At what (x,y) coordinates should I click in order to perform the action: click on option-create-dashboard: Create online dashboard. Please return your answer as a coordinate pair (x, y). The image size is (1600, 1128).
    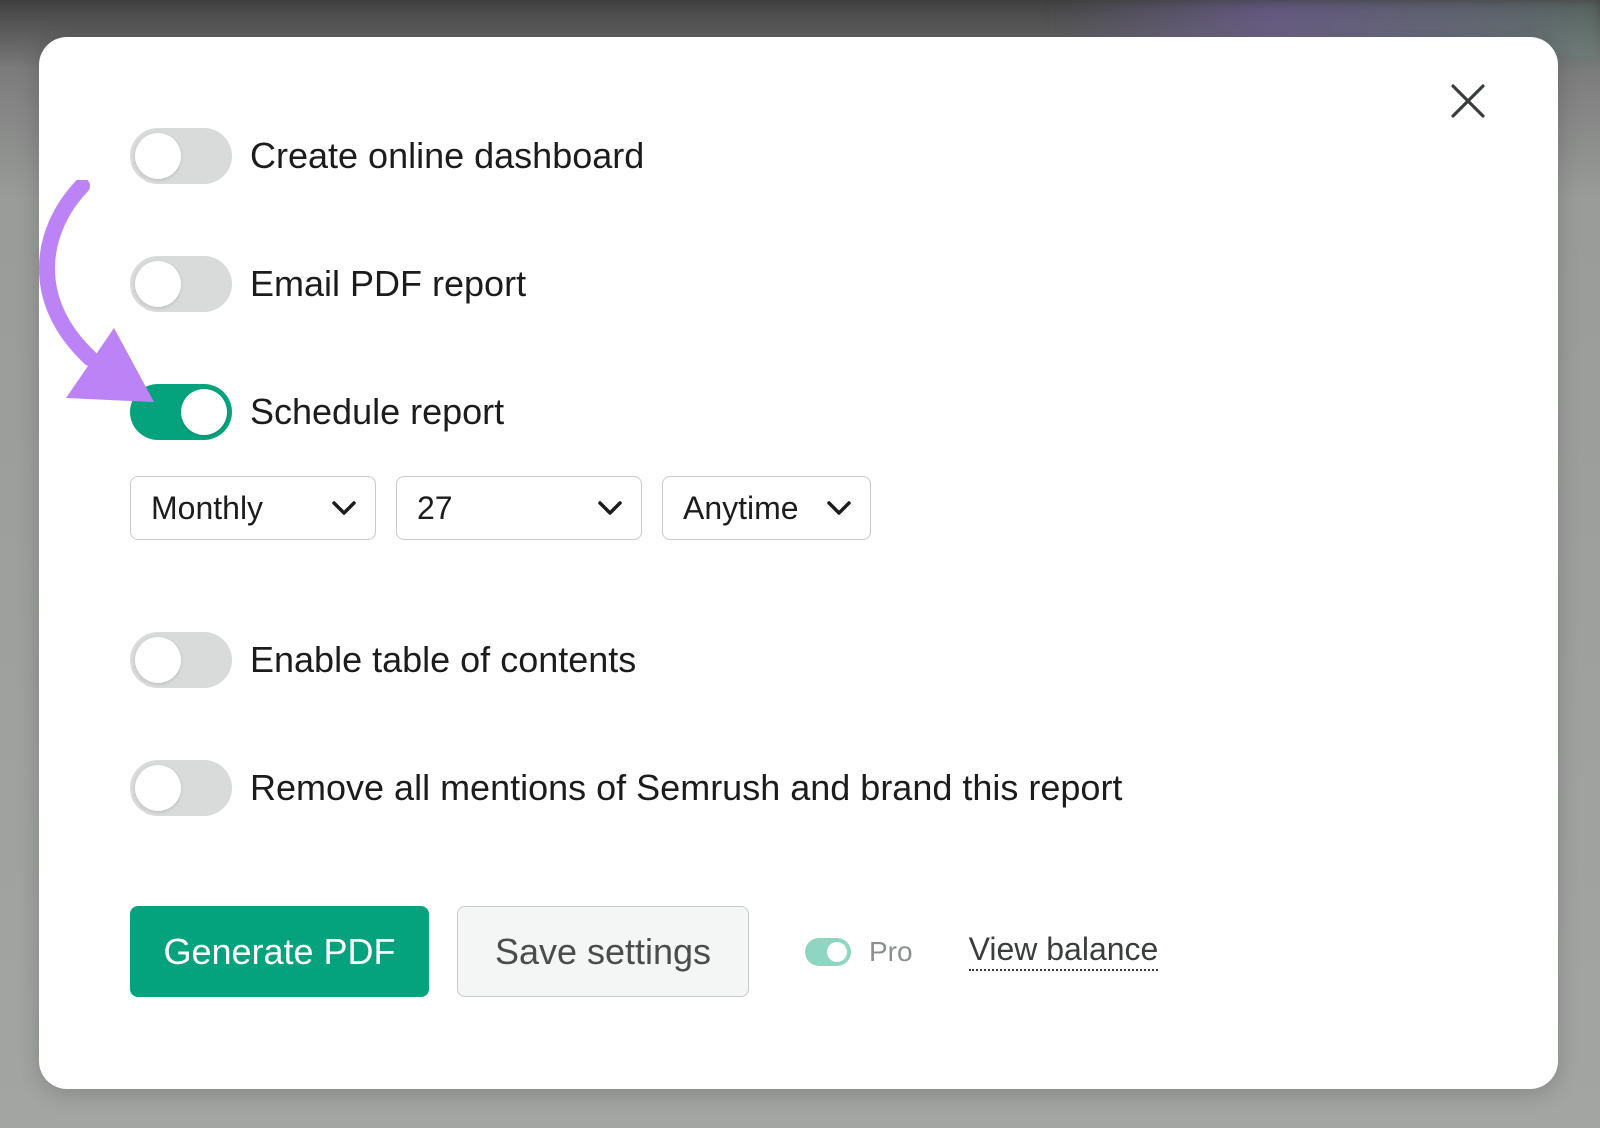
    Looking at the image, I should click on (387, 156).